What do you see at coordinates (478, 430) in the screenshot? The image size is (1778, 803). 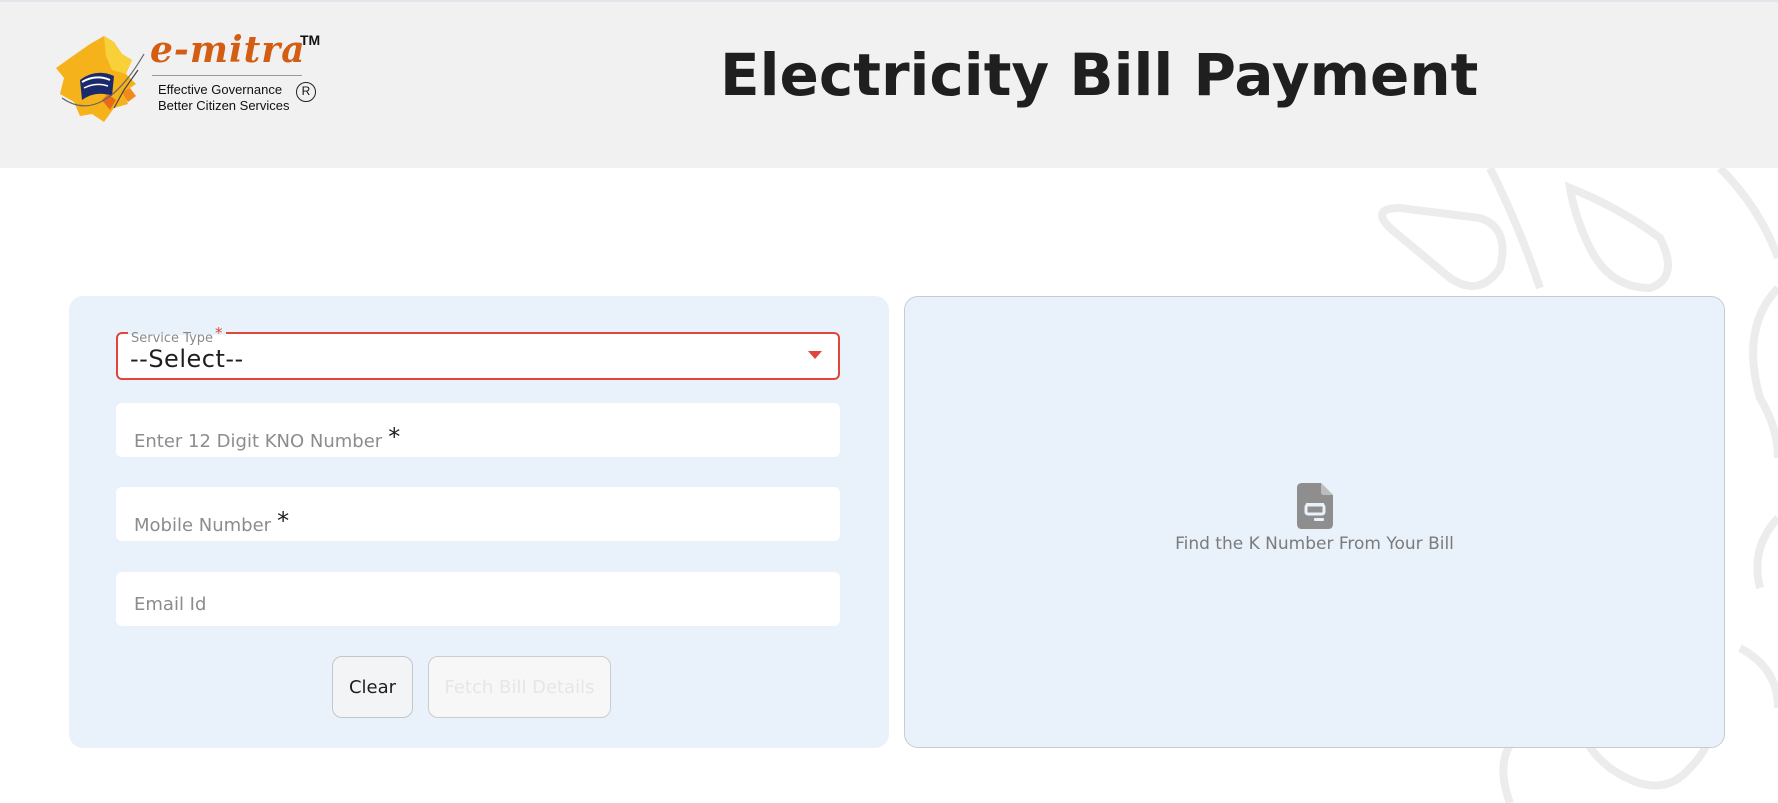 I see `kno-number-input: Enter 12 Digit KNO Number *` at bounding box center [478, 430].